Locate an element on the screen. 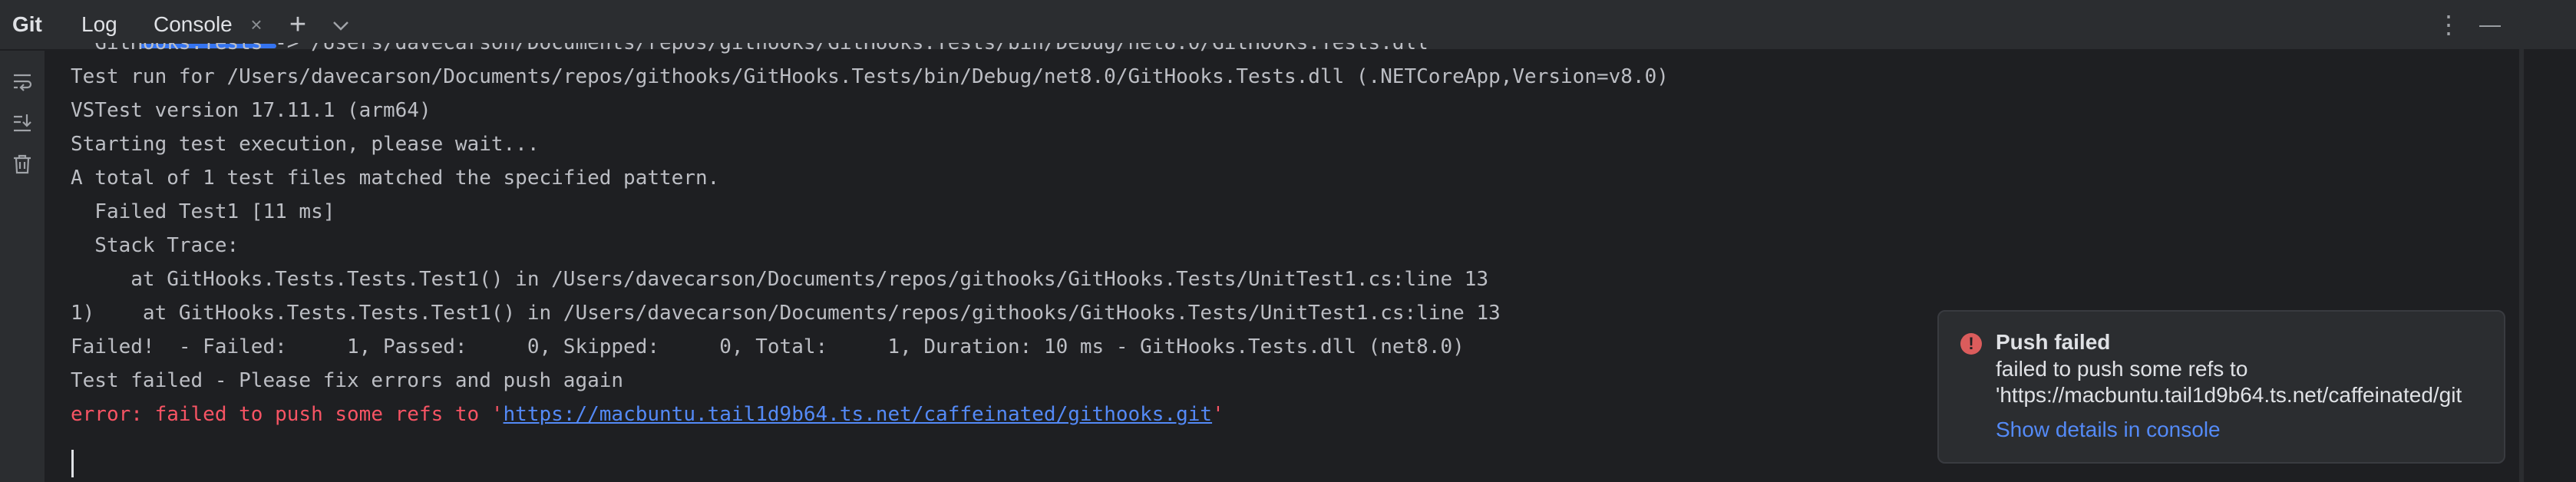  console-line: Stack Trace: is located at coordinates (155, 245).